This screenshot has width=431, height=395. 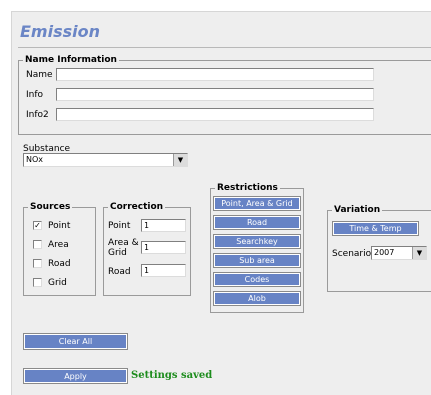 What do you see at coordinates (119, 272) in the screenshot?
I see `correction-road-label: Road` at bounding box center [119, 272].